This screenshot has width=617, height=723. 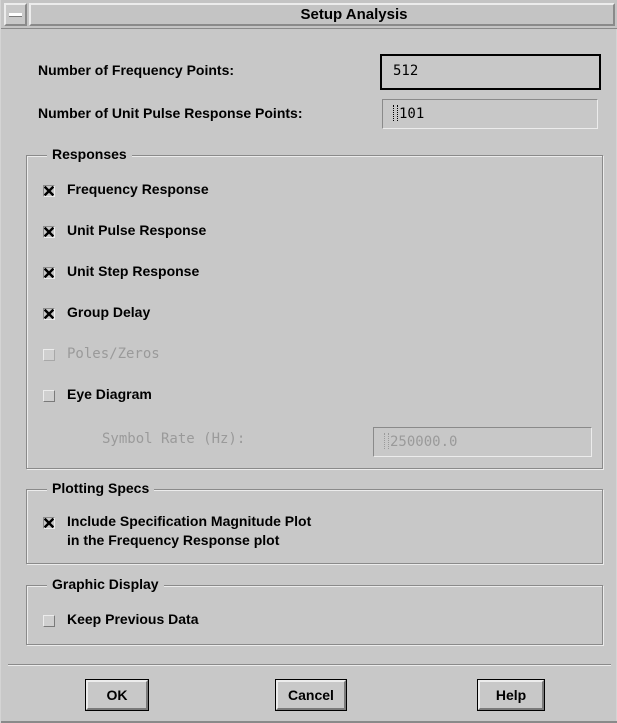 I want to click on title-field: Setup Analysis, so click(x=322, y=14).